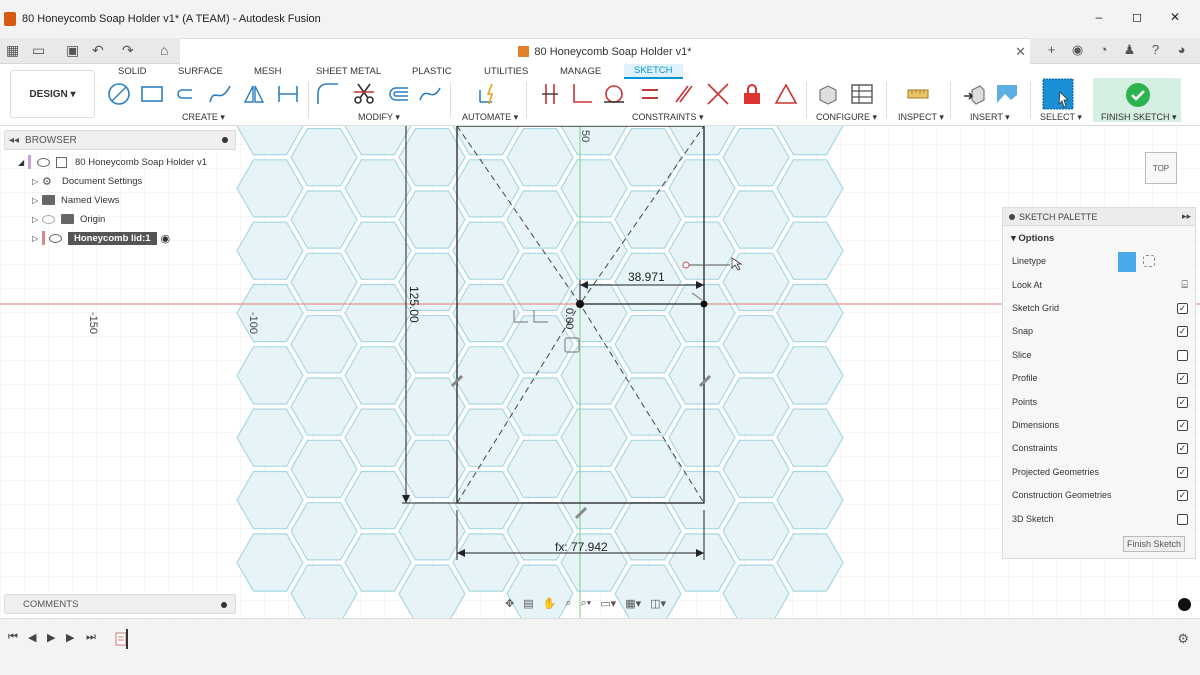 Image resolution: width=1200 pixels, height=675 pixels. What do you see at coordinates (918, 94) in the screenshot?
I see `measure-icon` at bounding box center [918, 94].